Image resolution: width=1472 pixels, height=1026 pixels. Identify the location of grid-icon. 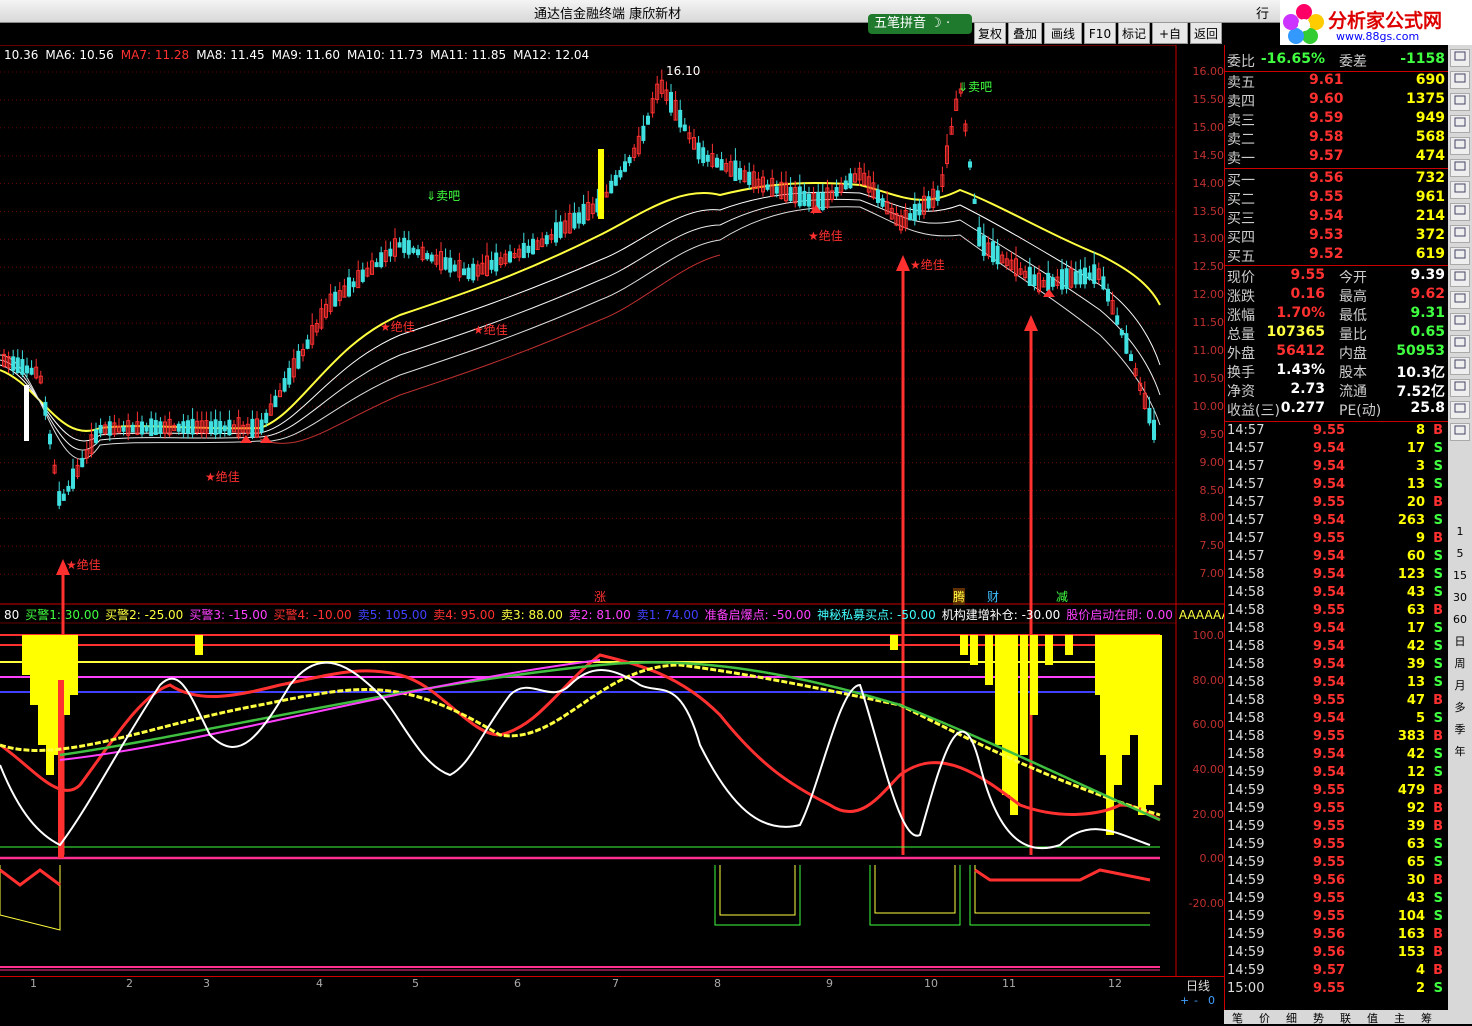
(1460, 102).